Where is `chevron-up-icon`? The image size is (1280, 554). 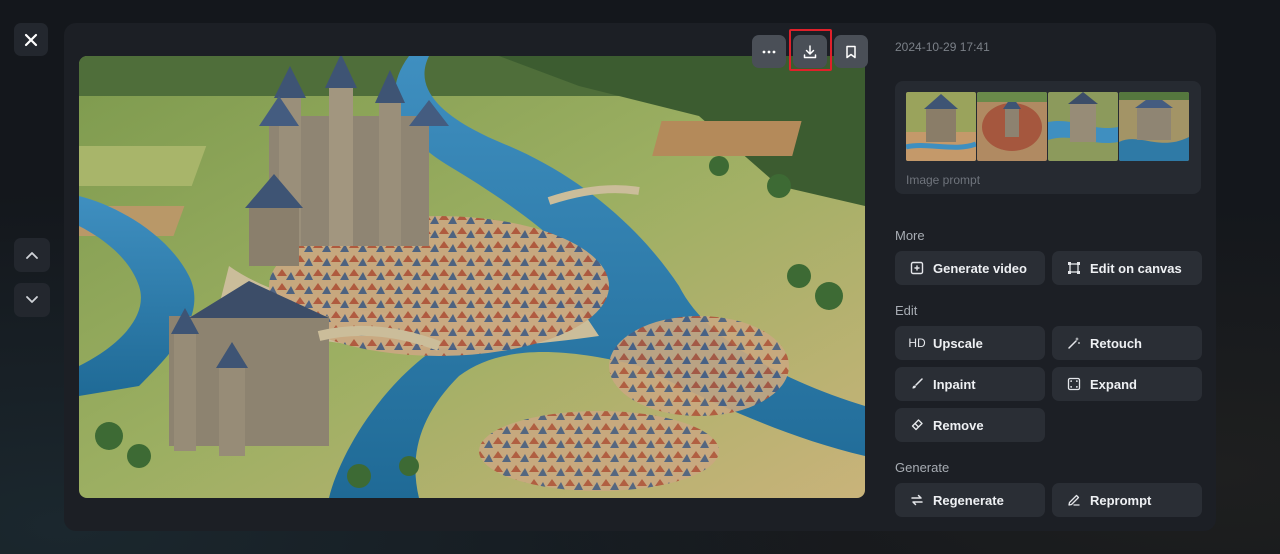 chevron-up-icon is located at coordinates (32, 255).